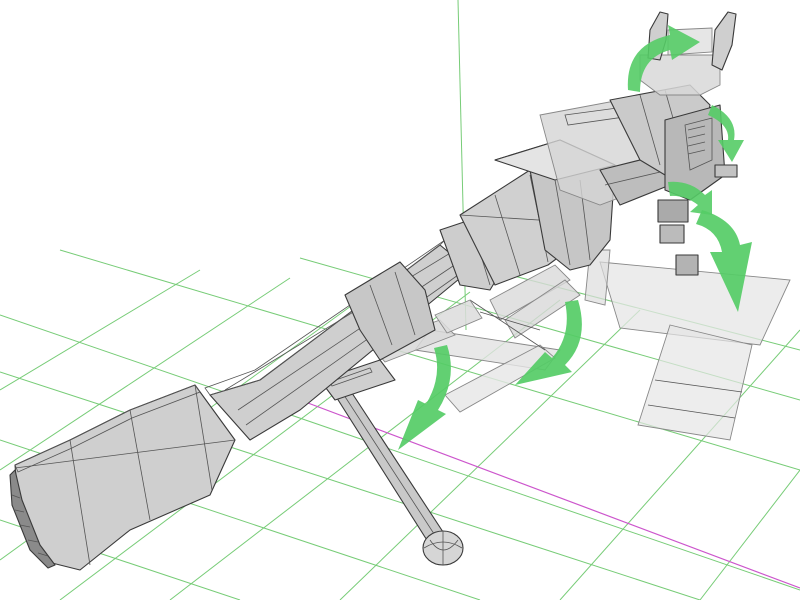 The height and width of the screenshot is (600, 800). What do you see at coordinates (672, 234) in the screenshot?
I see `gear-block-lower` at bounding box center [672, 234].